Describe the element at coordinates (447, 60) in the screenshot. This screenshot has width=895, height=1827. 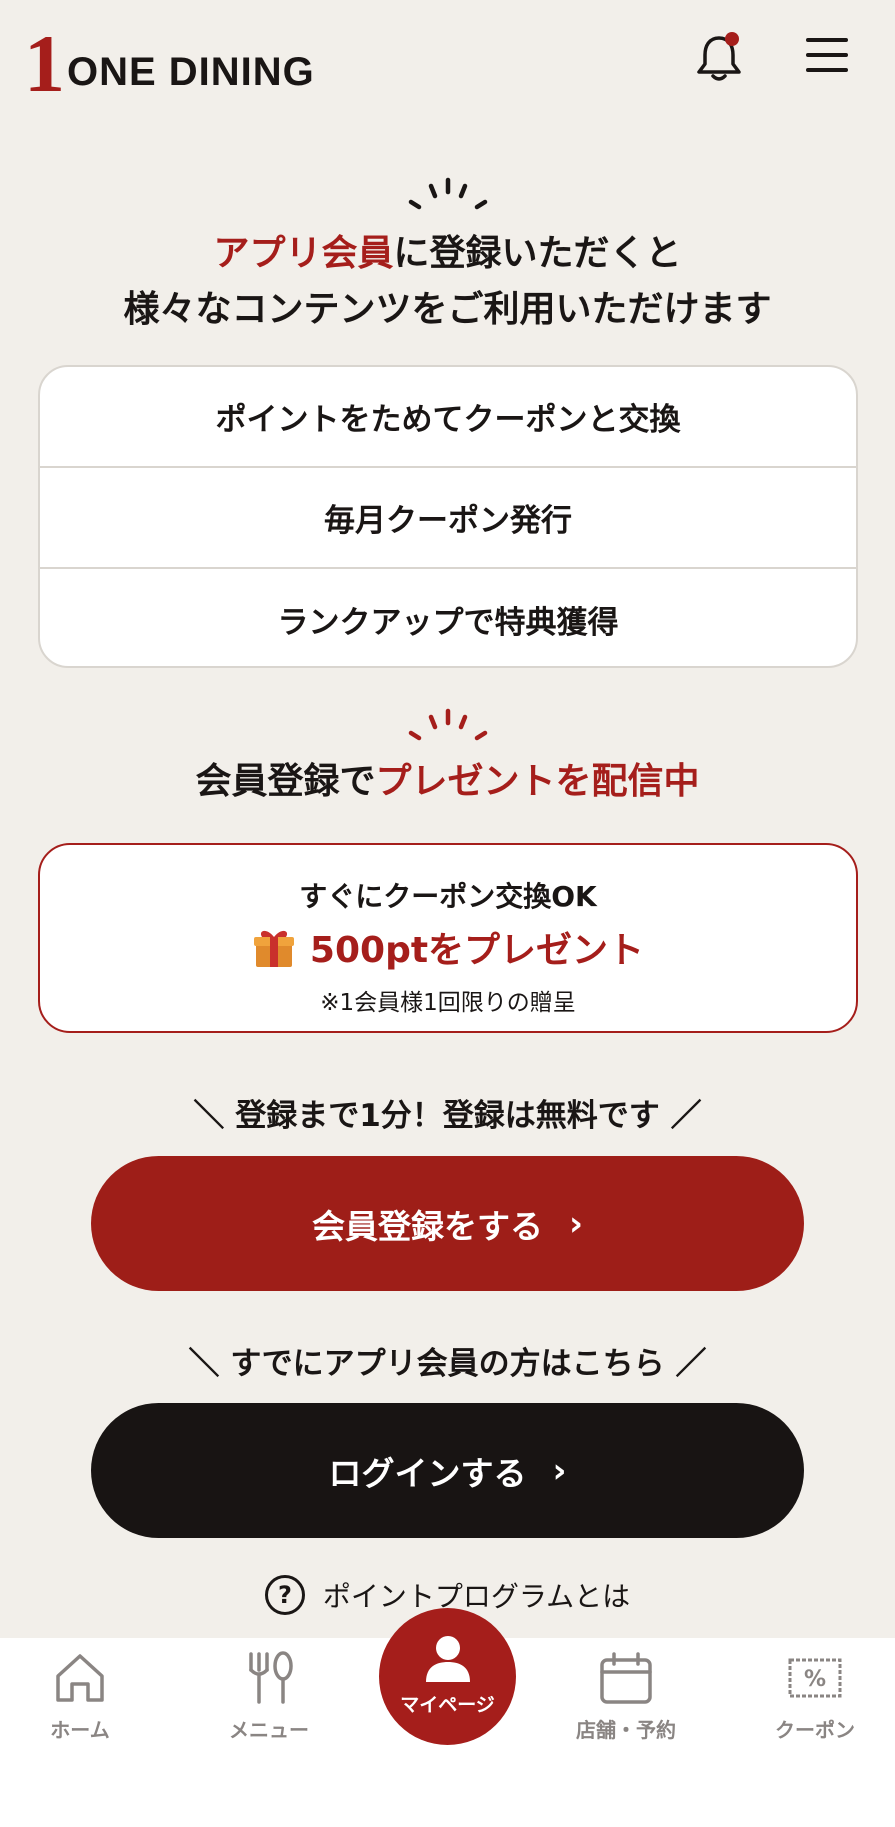
I see `app-header: 1 ONE DINING` at that location.